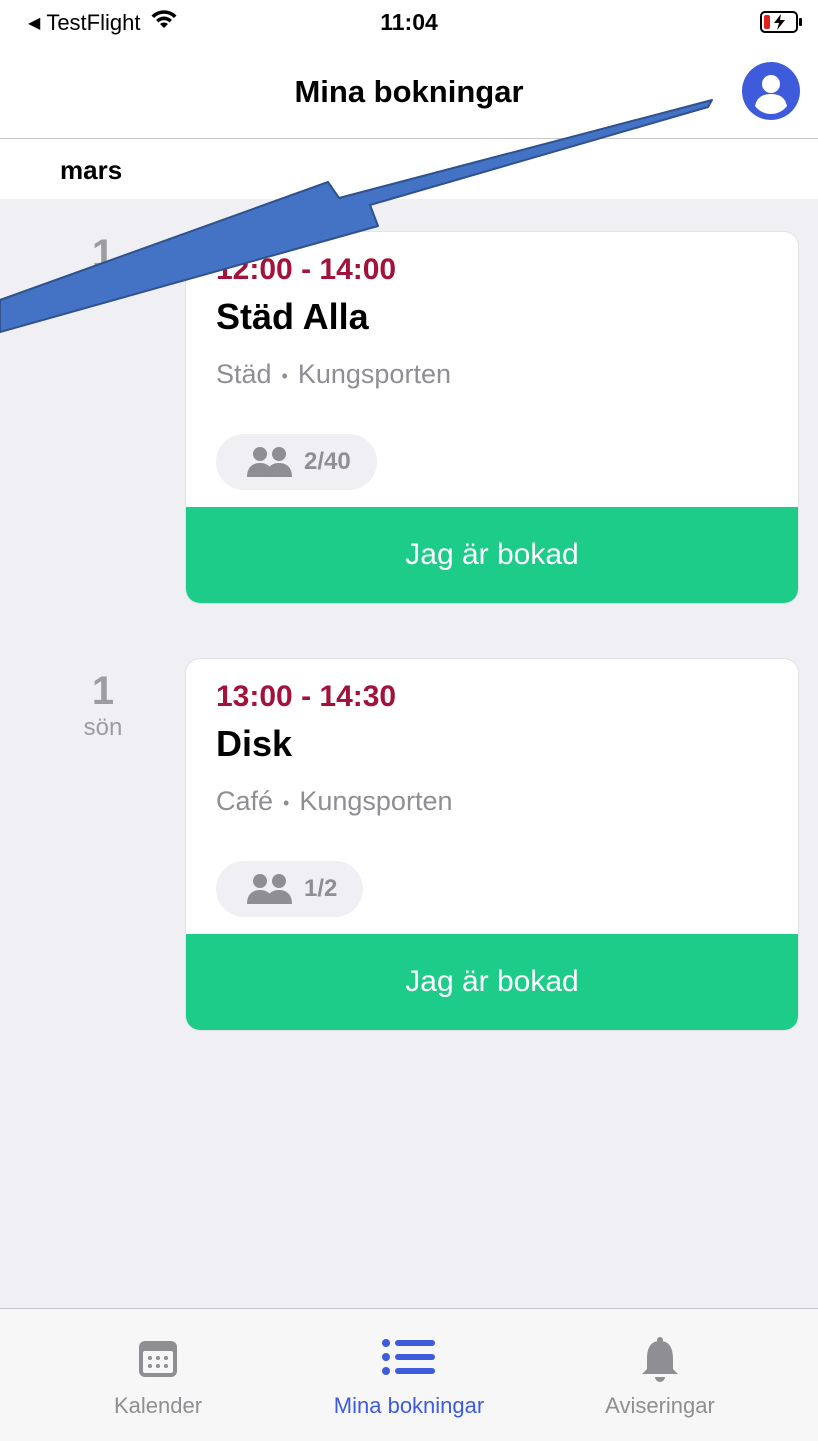  I want to click on booking-meta: Café • Kungsporten, so click(492, 802).